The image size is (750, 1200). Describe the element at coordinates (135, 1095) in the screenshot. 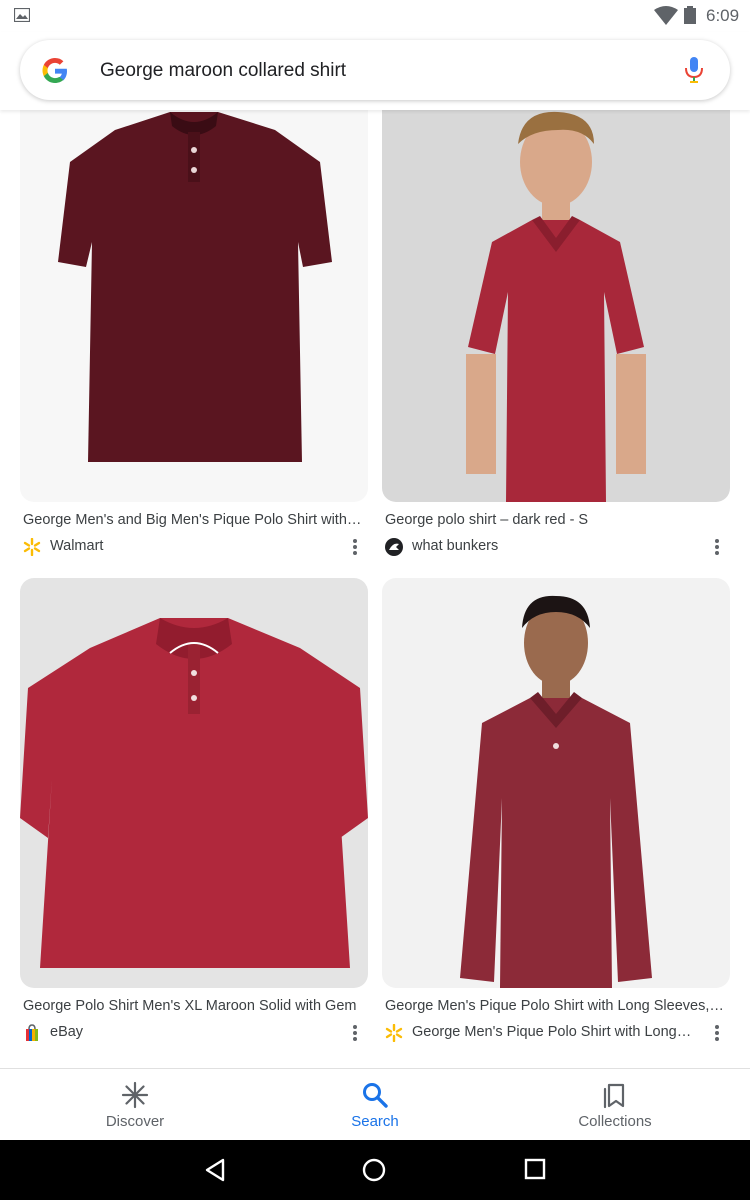

I see `asterisk-icon` at that location.